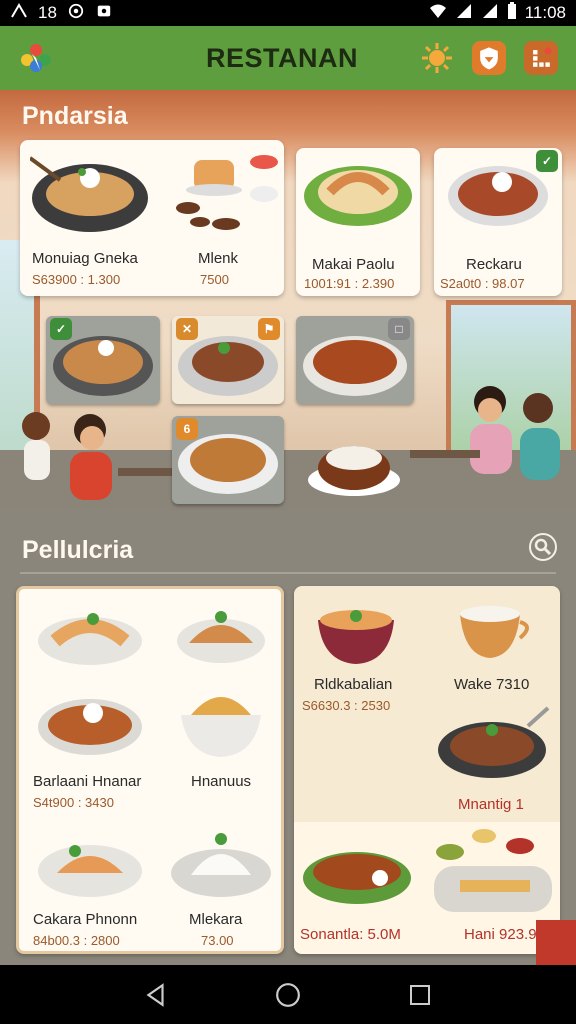  What do you see at coordinates (19, 13) in the screenshot?
I see `notification-icon` at bounding box center [19, 13].